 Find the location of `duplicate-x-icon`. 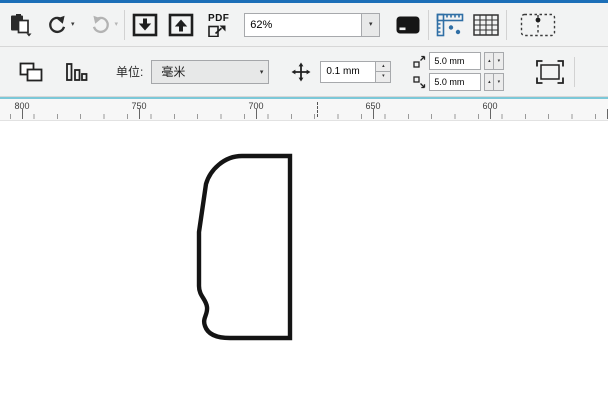

duplicate-x-icon is located at coordinates (419, 61).